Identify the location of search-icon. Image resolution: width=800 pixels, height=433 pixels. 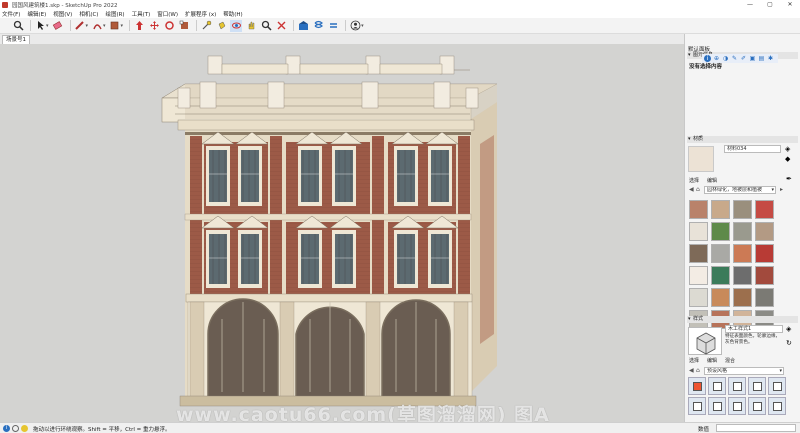
(18, 26).